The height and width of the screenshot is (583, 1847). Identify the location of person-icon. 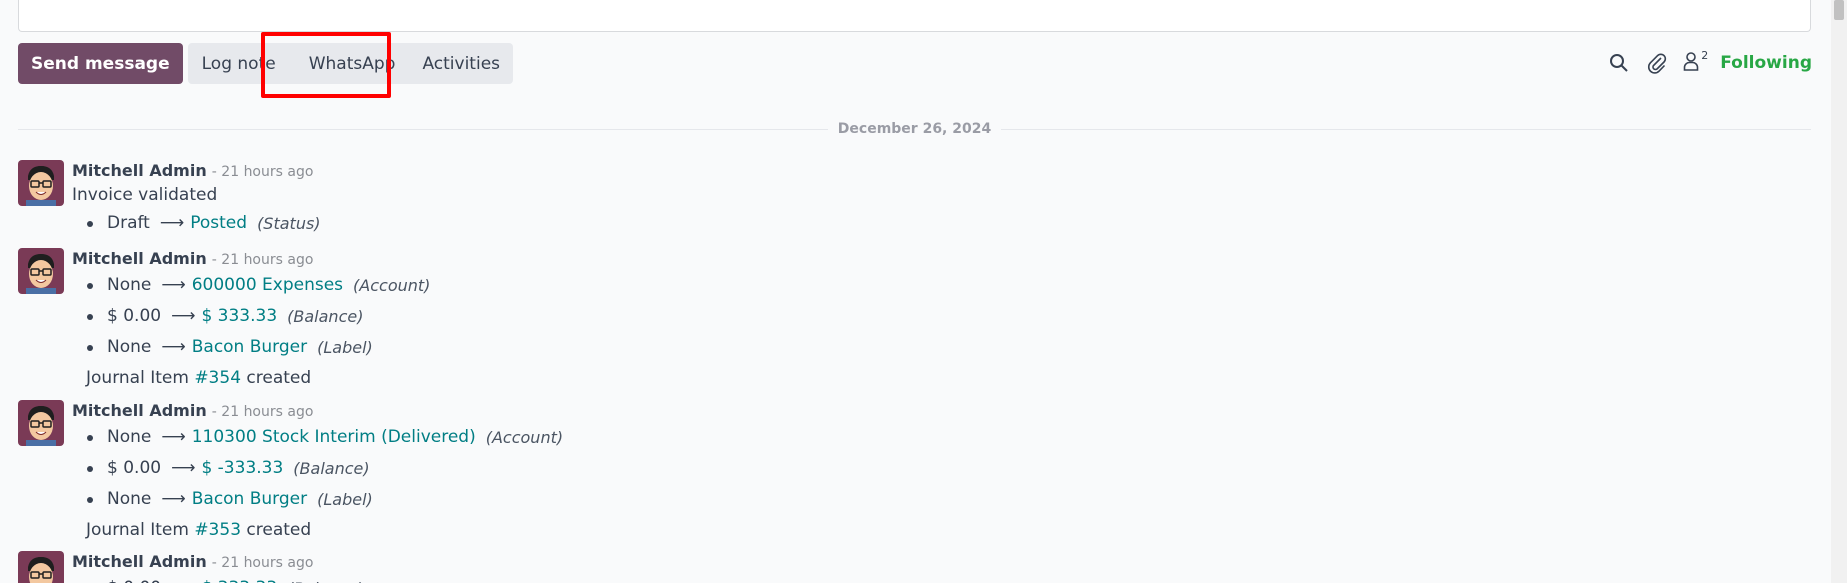
(1691, 63).